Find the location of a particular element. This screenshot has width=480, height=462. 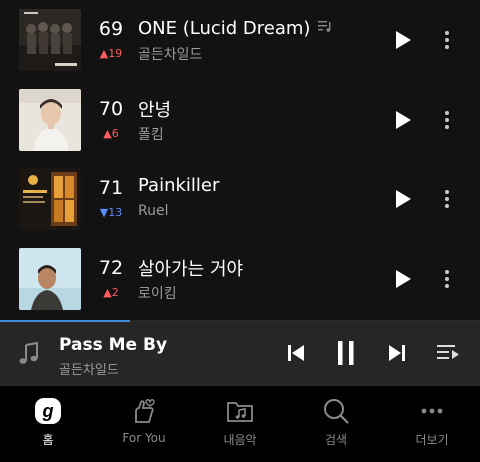

tab-search: 검색 is located at coordinates (336, 424).